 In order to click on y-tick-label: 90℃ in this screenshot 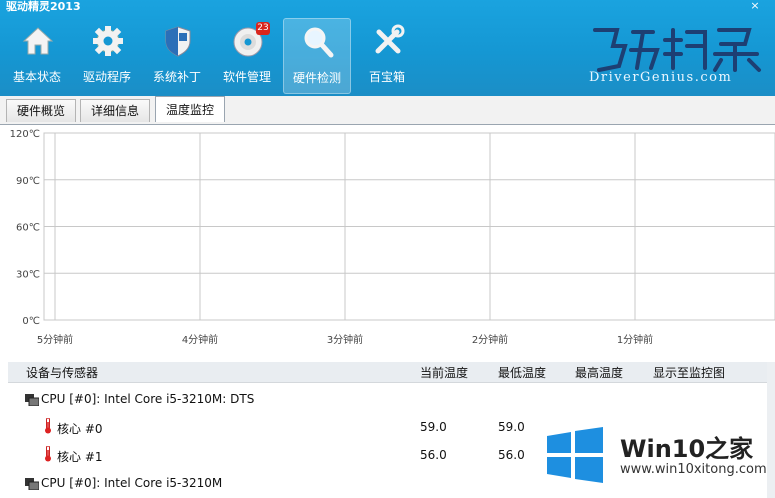, I will do `click(28, 181)`.